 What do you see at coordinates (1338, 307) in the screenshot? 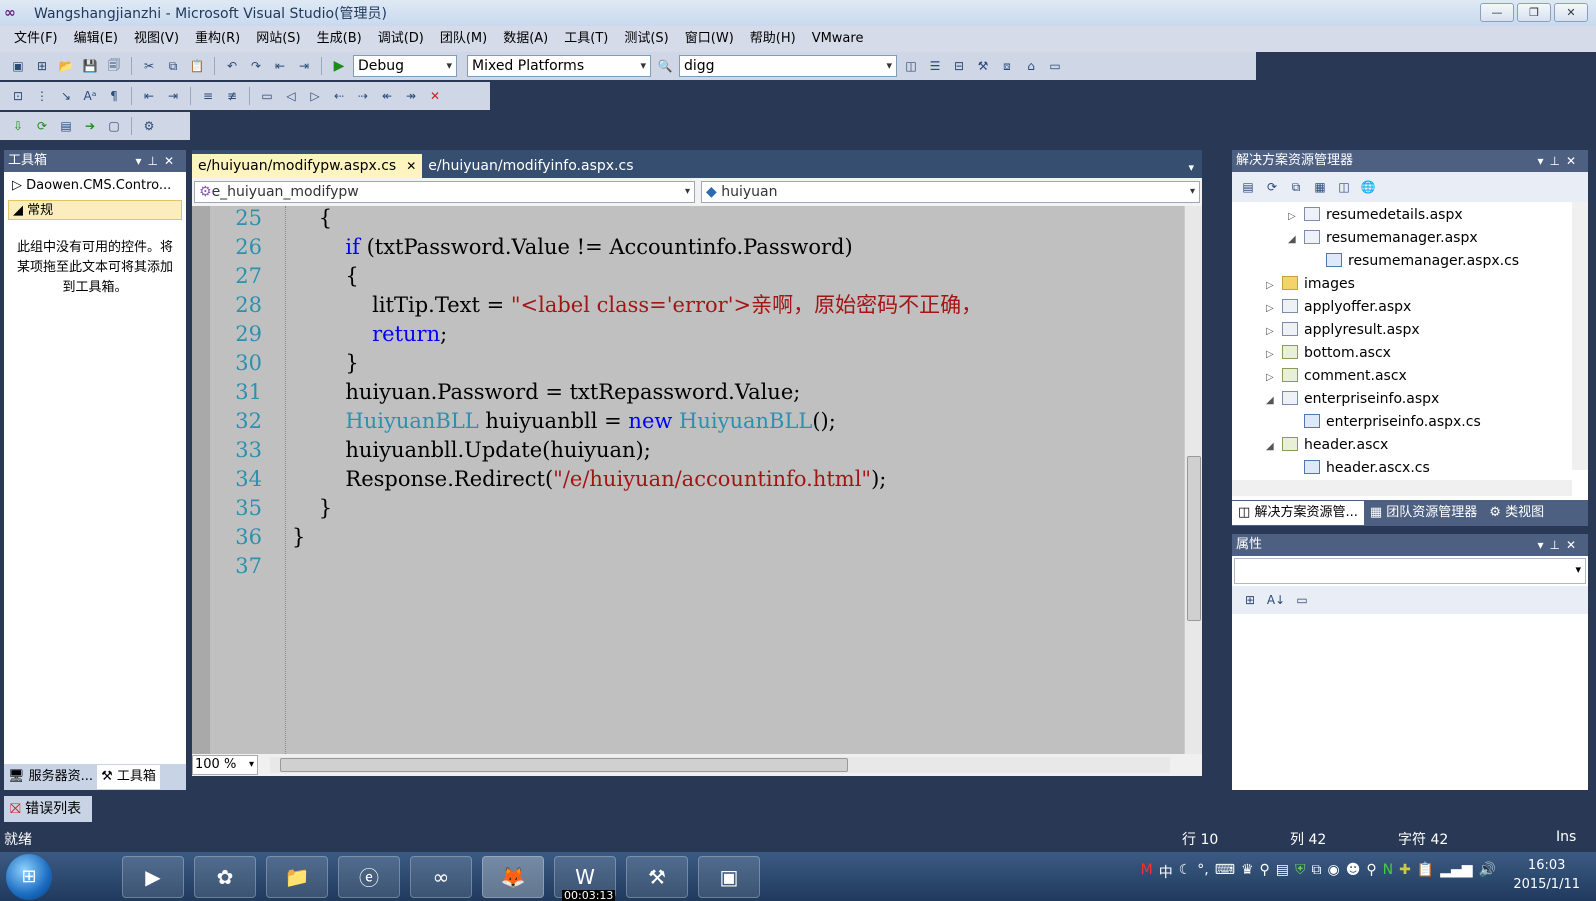
I see `tree-item: ▷ applyoffer.aspx` at bounding box center [1338, 307].